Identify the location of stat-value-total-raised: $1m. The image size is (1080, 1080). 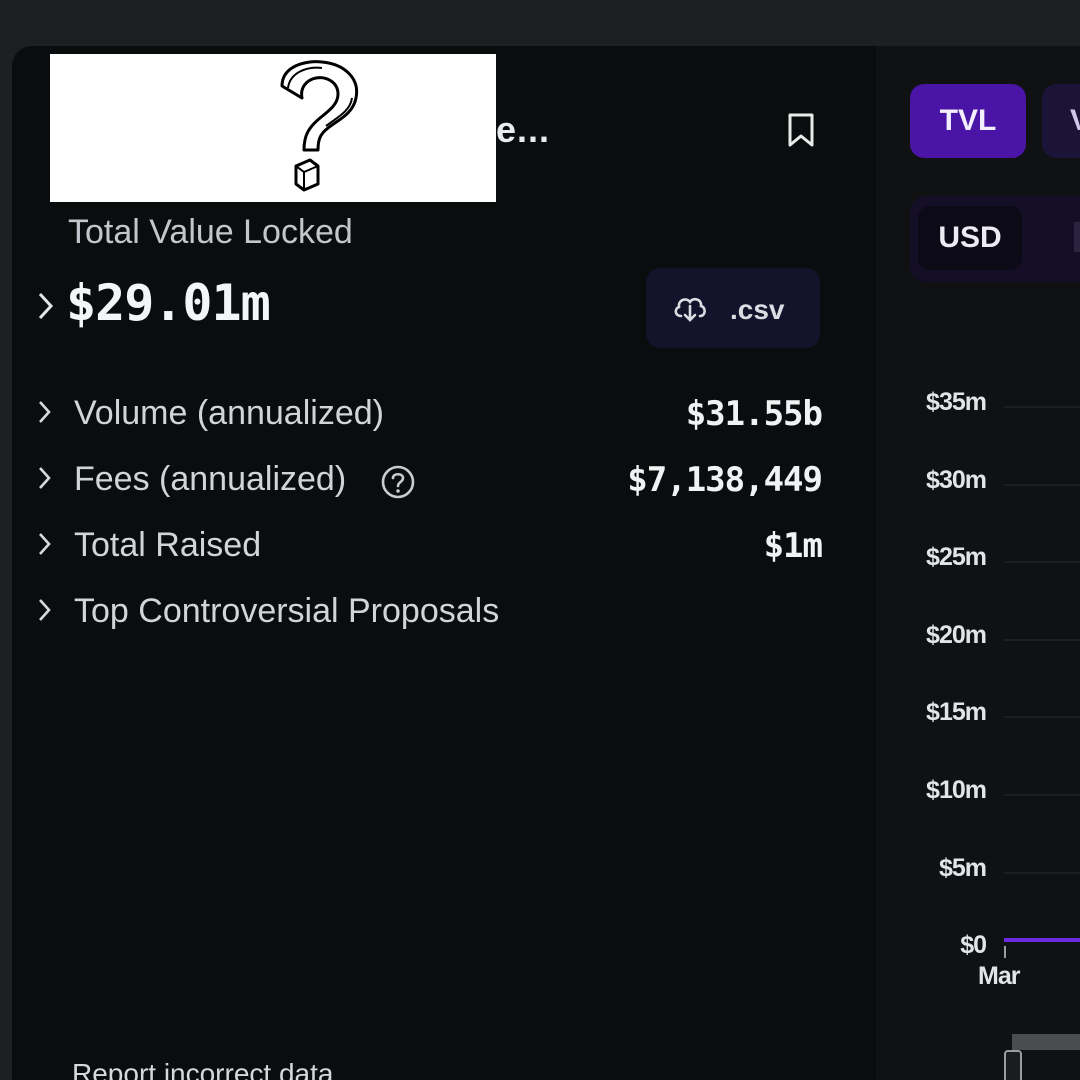
(793, 546).